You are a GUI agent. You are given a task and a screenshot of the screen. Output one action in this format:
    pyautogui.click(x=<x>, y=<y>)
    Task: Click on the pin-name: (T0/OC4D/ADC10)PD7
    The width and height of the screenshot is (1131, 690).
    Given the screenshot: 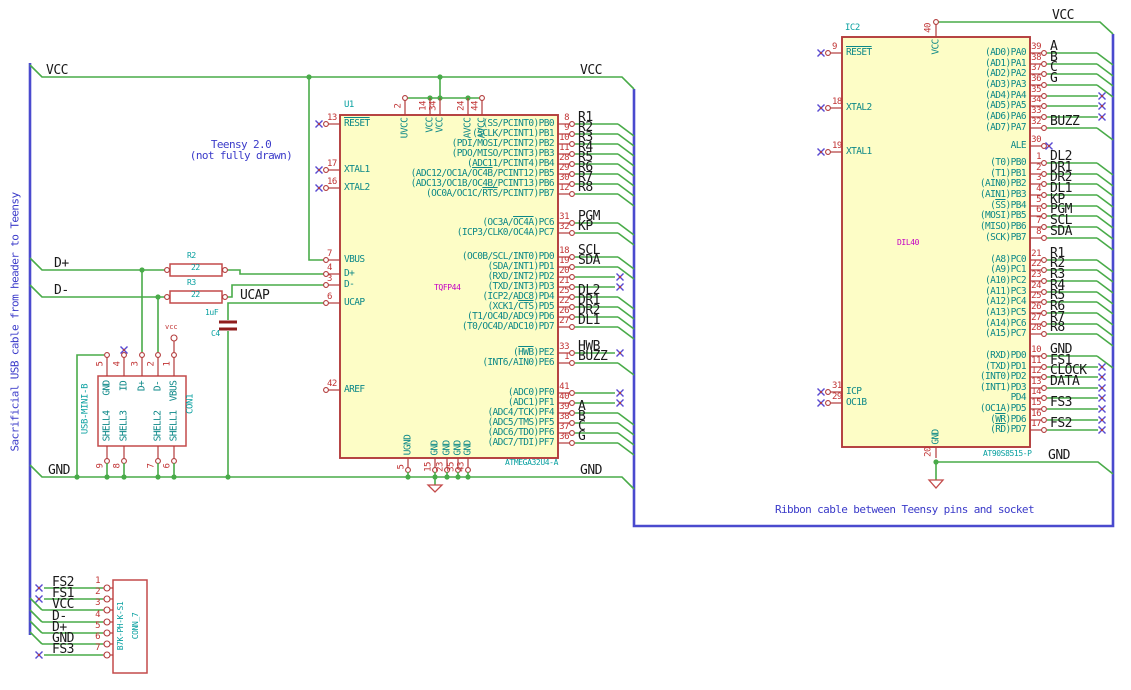 What is the action you would take?
    pyautogui.click(x=508, y=326)
    